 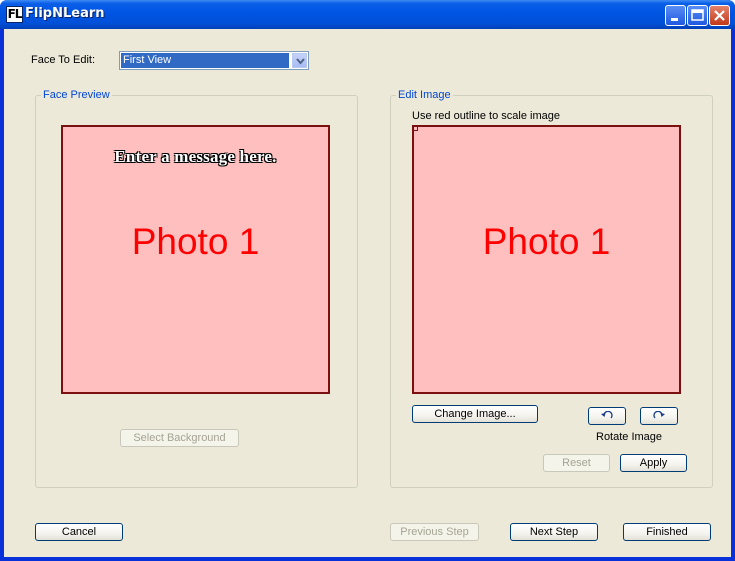 I want to click on rotate-left-icon, so click(x=607, y=415).